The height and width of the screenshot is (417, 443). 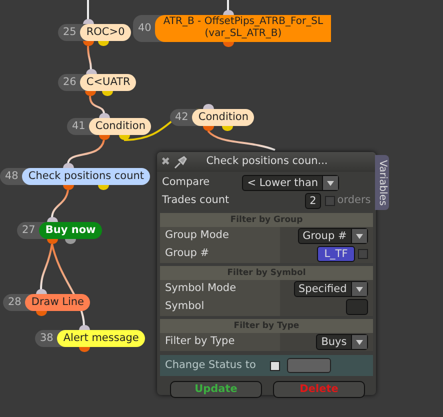 What do you see at coordinates (308, 365) in the screenshot?
I see `status-field` at bounding box center [308, 365].